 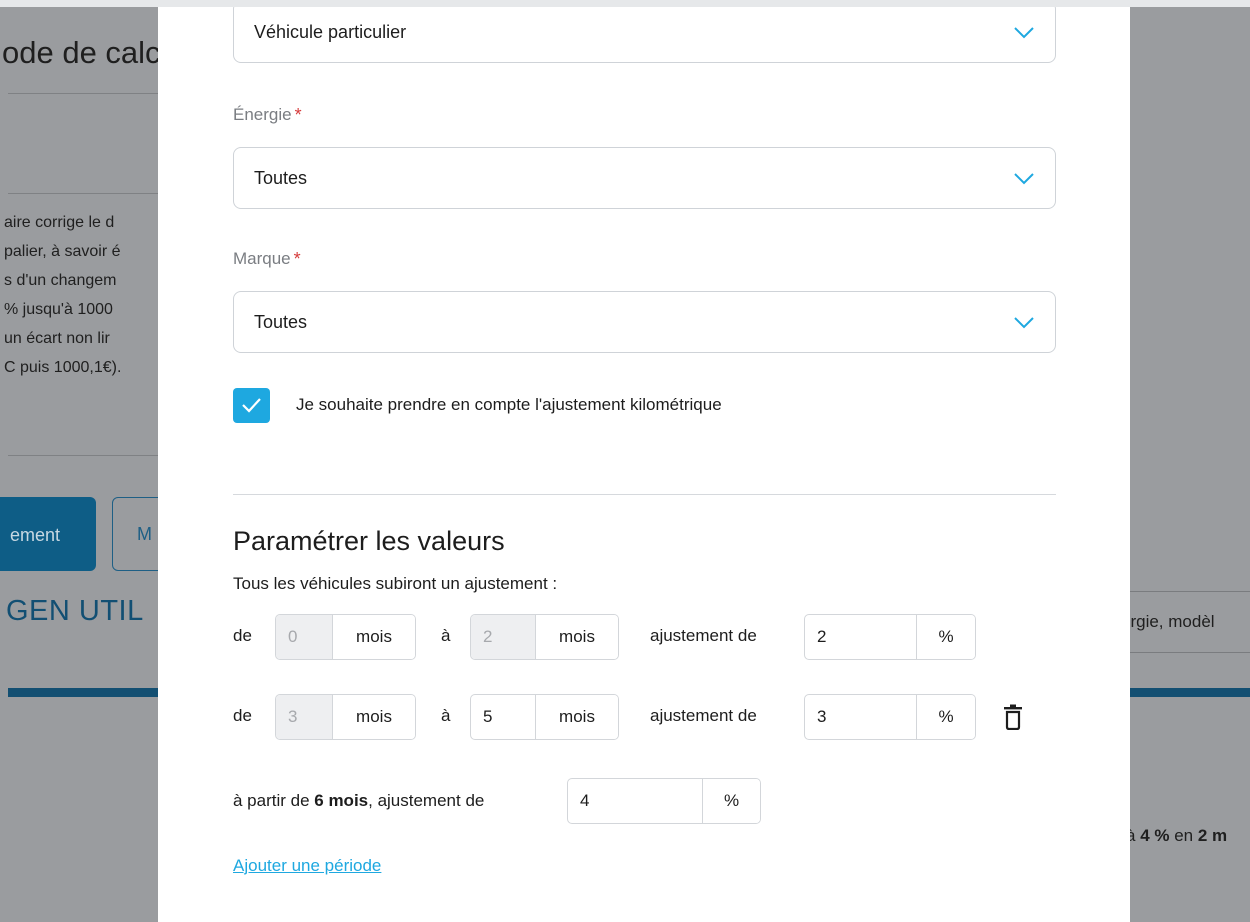 I want to click on check-icon, so click(x=251, y=405).